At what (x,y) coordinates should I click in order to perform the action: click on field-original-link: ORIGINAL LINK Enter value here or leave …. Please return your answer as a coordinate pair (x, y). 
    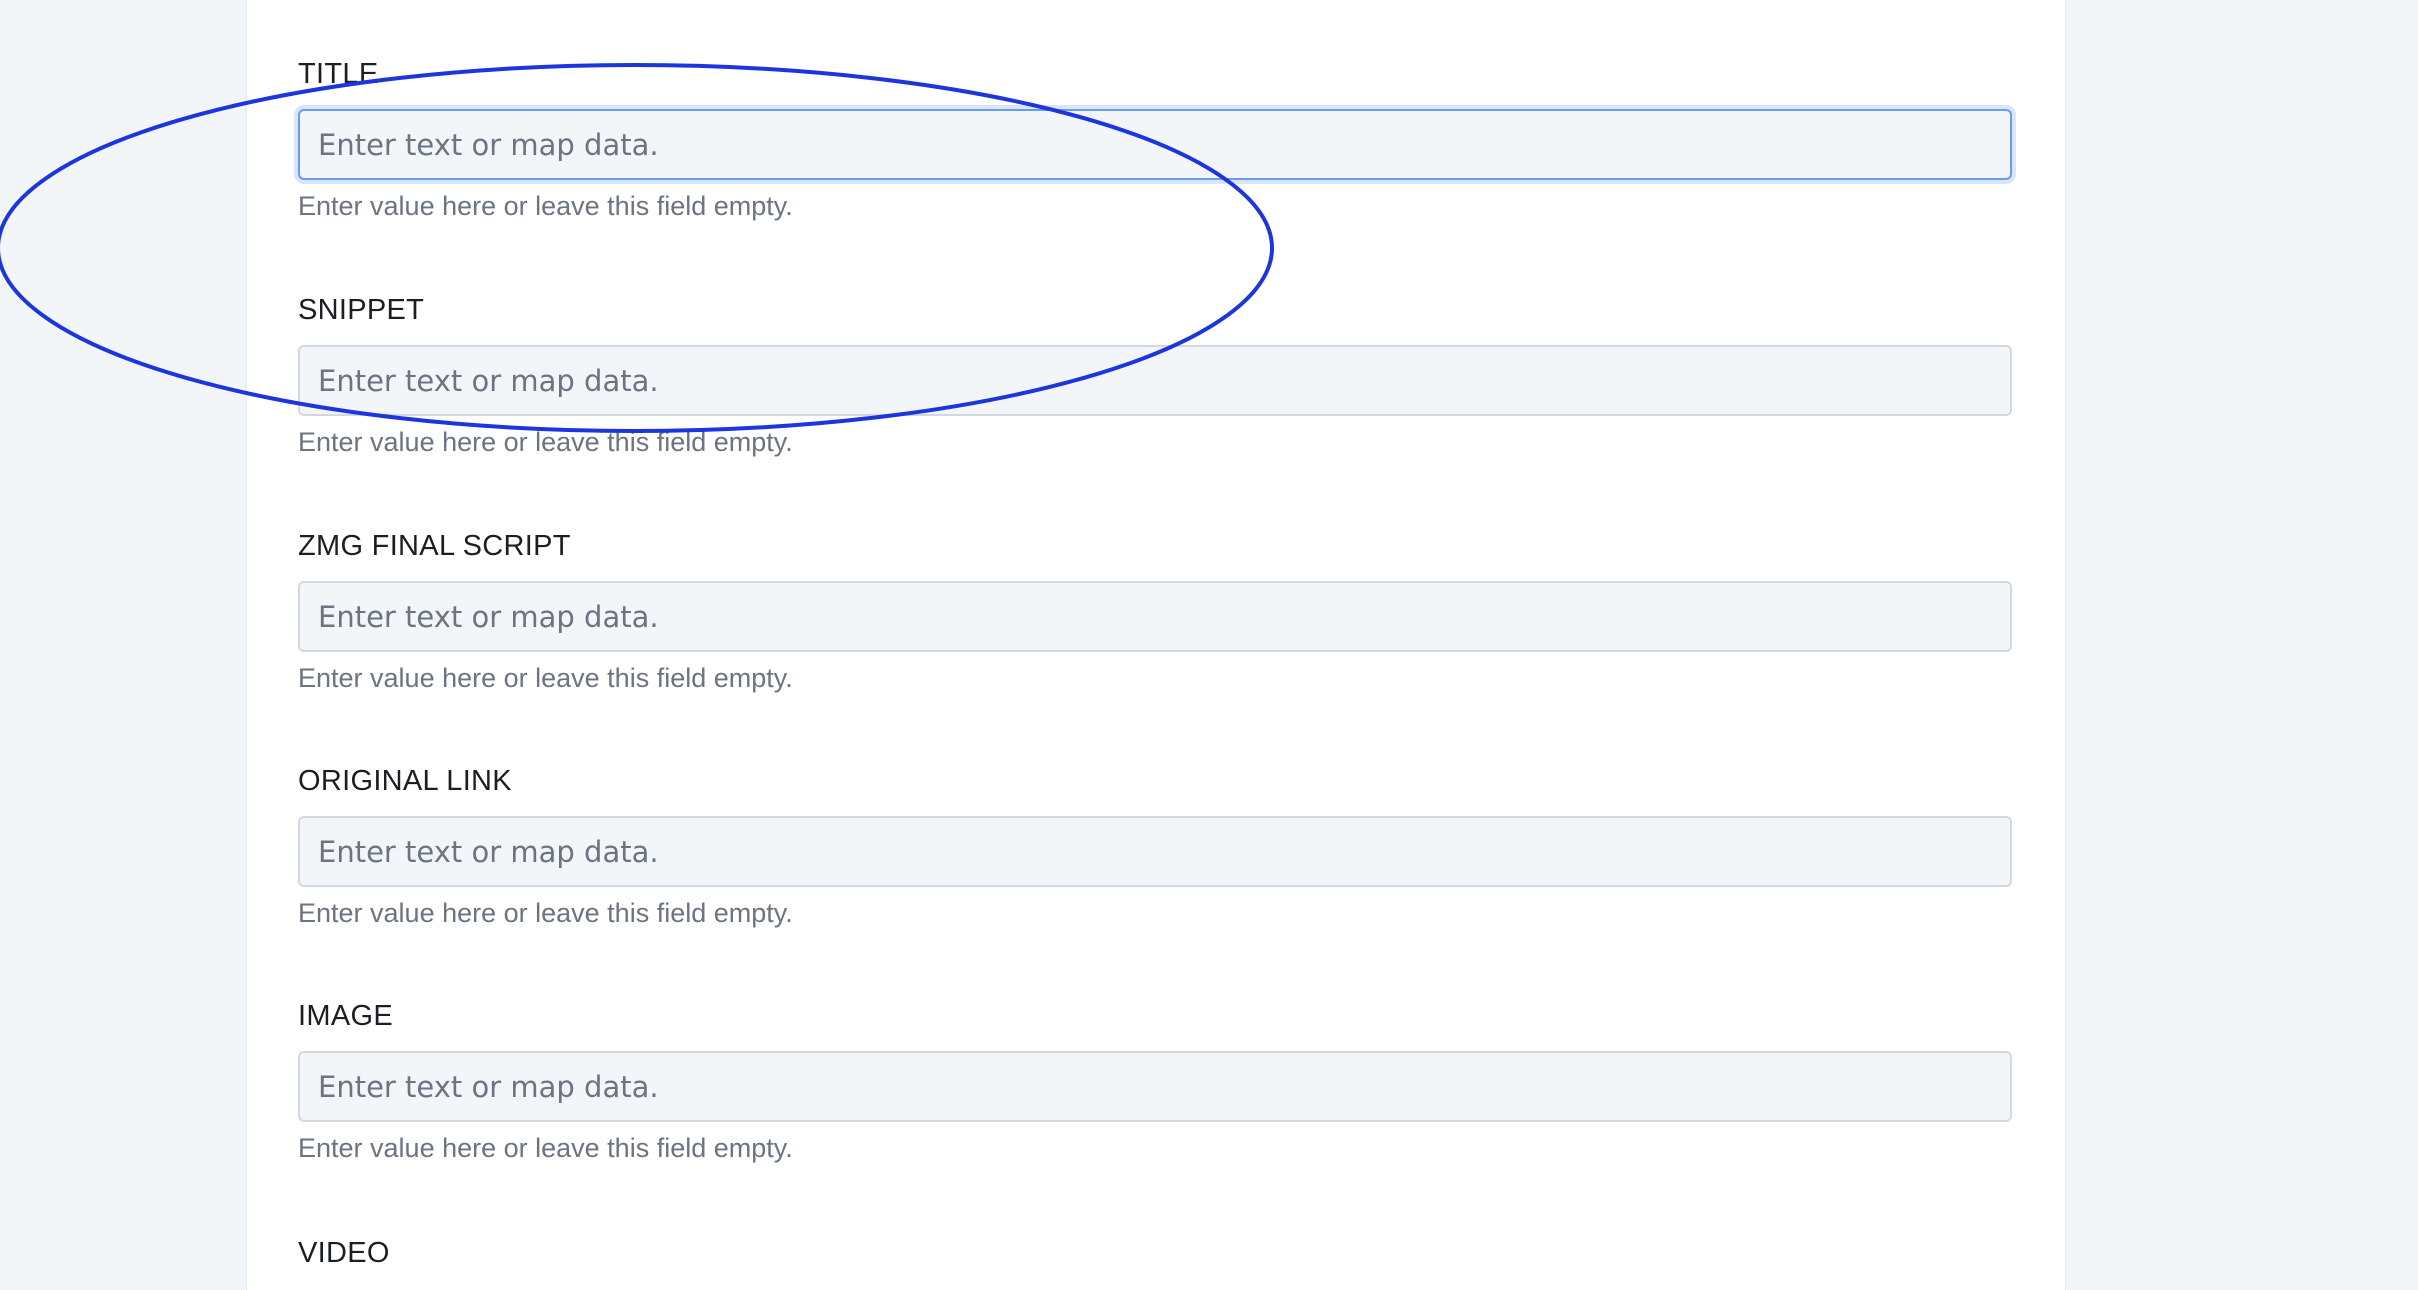
    Looking at the image, I should click on (1155, 847).